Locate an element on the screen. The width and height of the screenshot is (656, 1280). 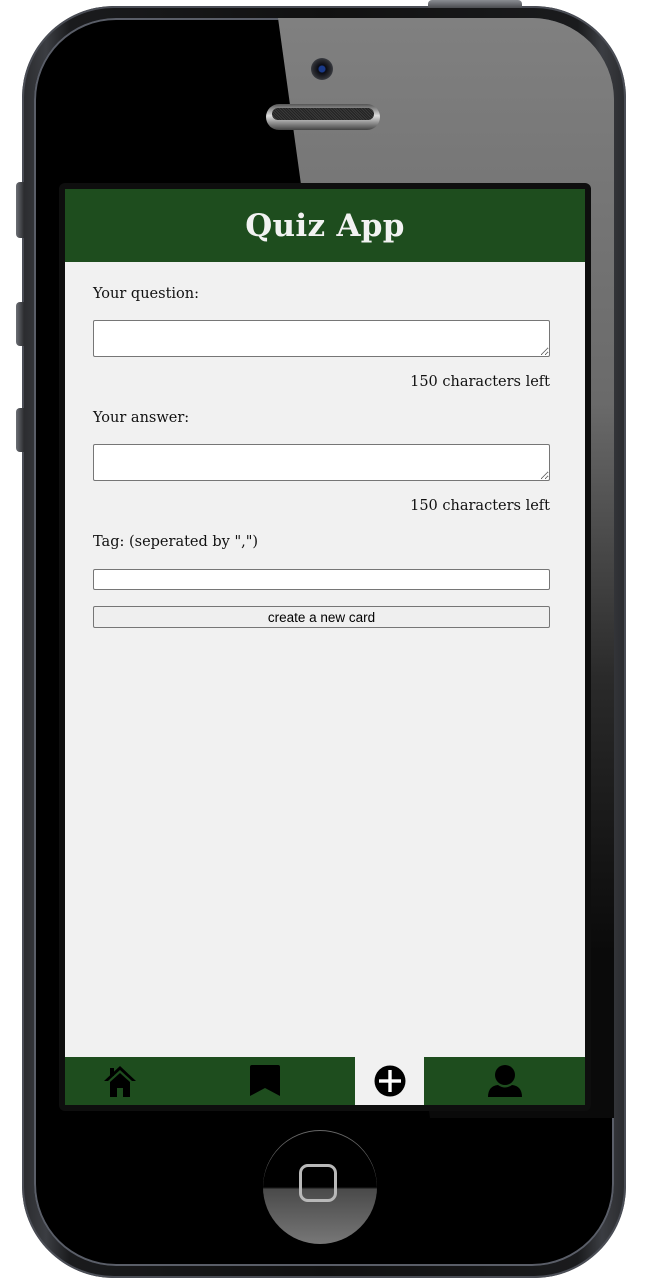
earpiece-speaker is located at coordinates (323, 117).